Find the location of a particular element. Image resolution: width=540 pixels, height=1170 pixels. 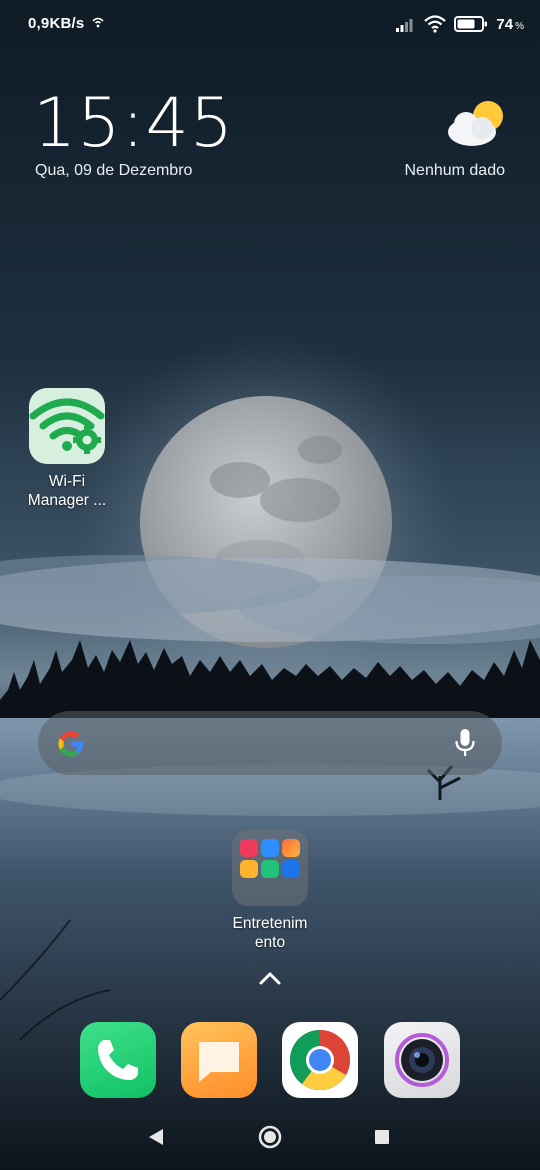

shazam-icon is located at coordinates (291, 869).